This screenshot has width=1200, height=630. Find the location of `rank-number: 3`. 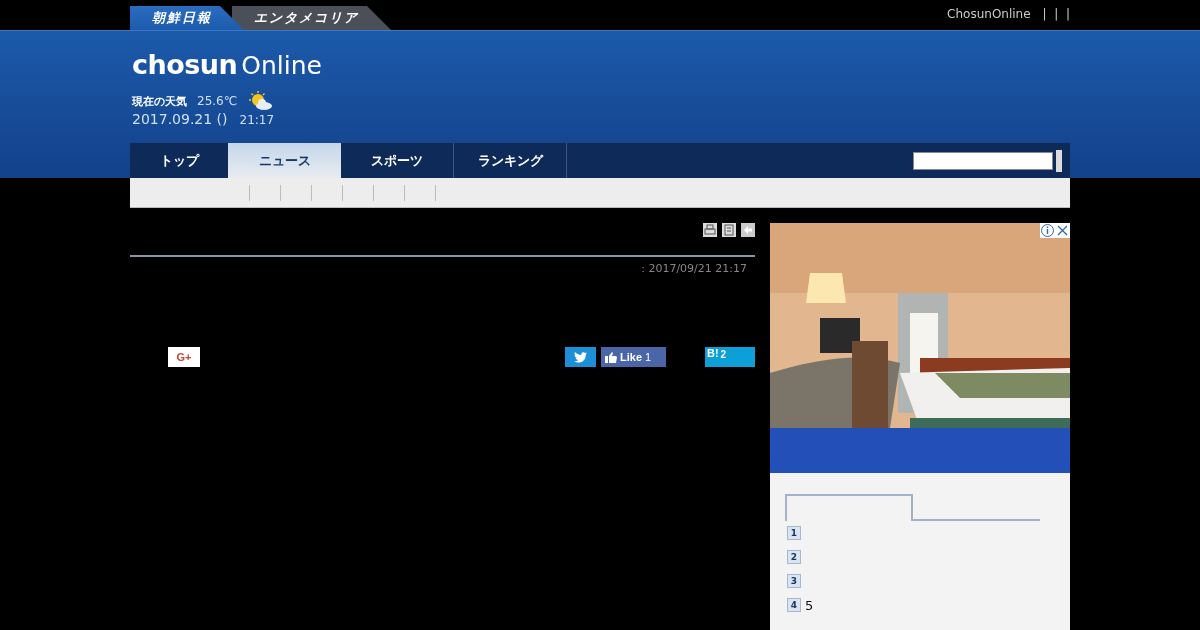

rank-number: 3 is located at coordinates (794, 581).